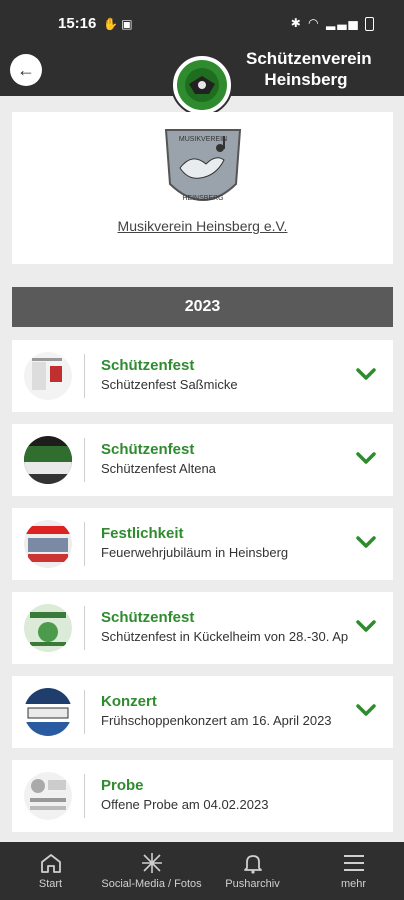  I want to click on nav-more: mehr, so click(353, 871).